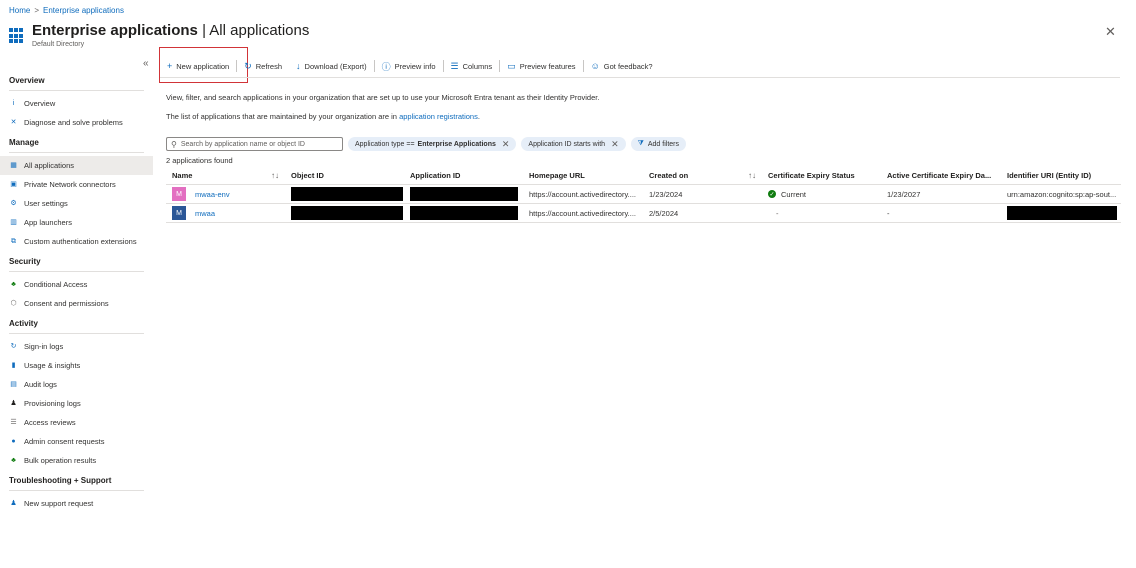  What do you see at coordinates (60, 460) in the screenshot?
I see `sidebar-item-label: Bulk operation results` at bounding box center [60, 460].